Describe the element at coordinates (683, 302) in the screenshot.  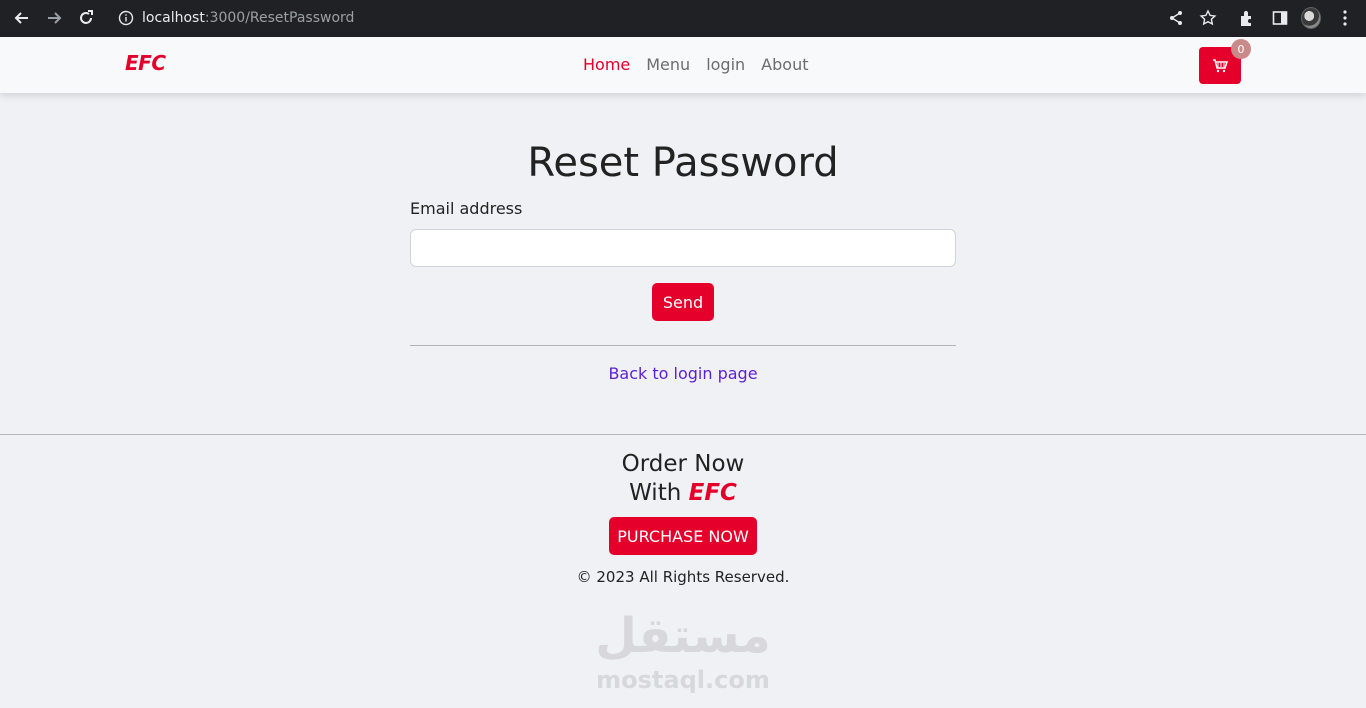
I see `send-button: Send` at that location.